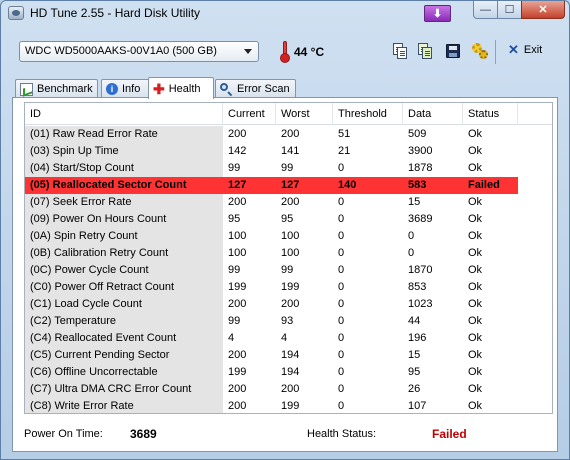 This screenshot has height=460, width=570. Describe the element at coordinates (288, 338) in the screenshot. I see `table-row: (C4) Reallocated Event Count 4 4 0 196 Ok` at that location.